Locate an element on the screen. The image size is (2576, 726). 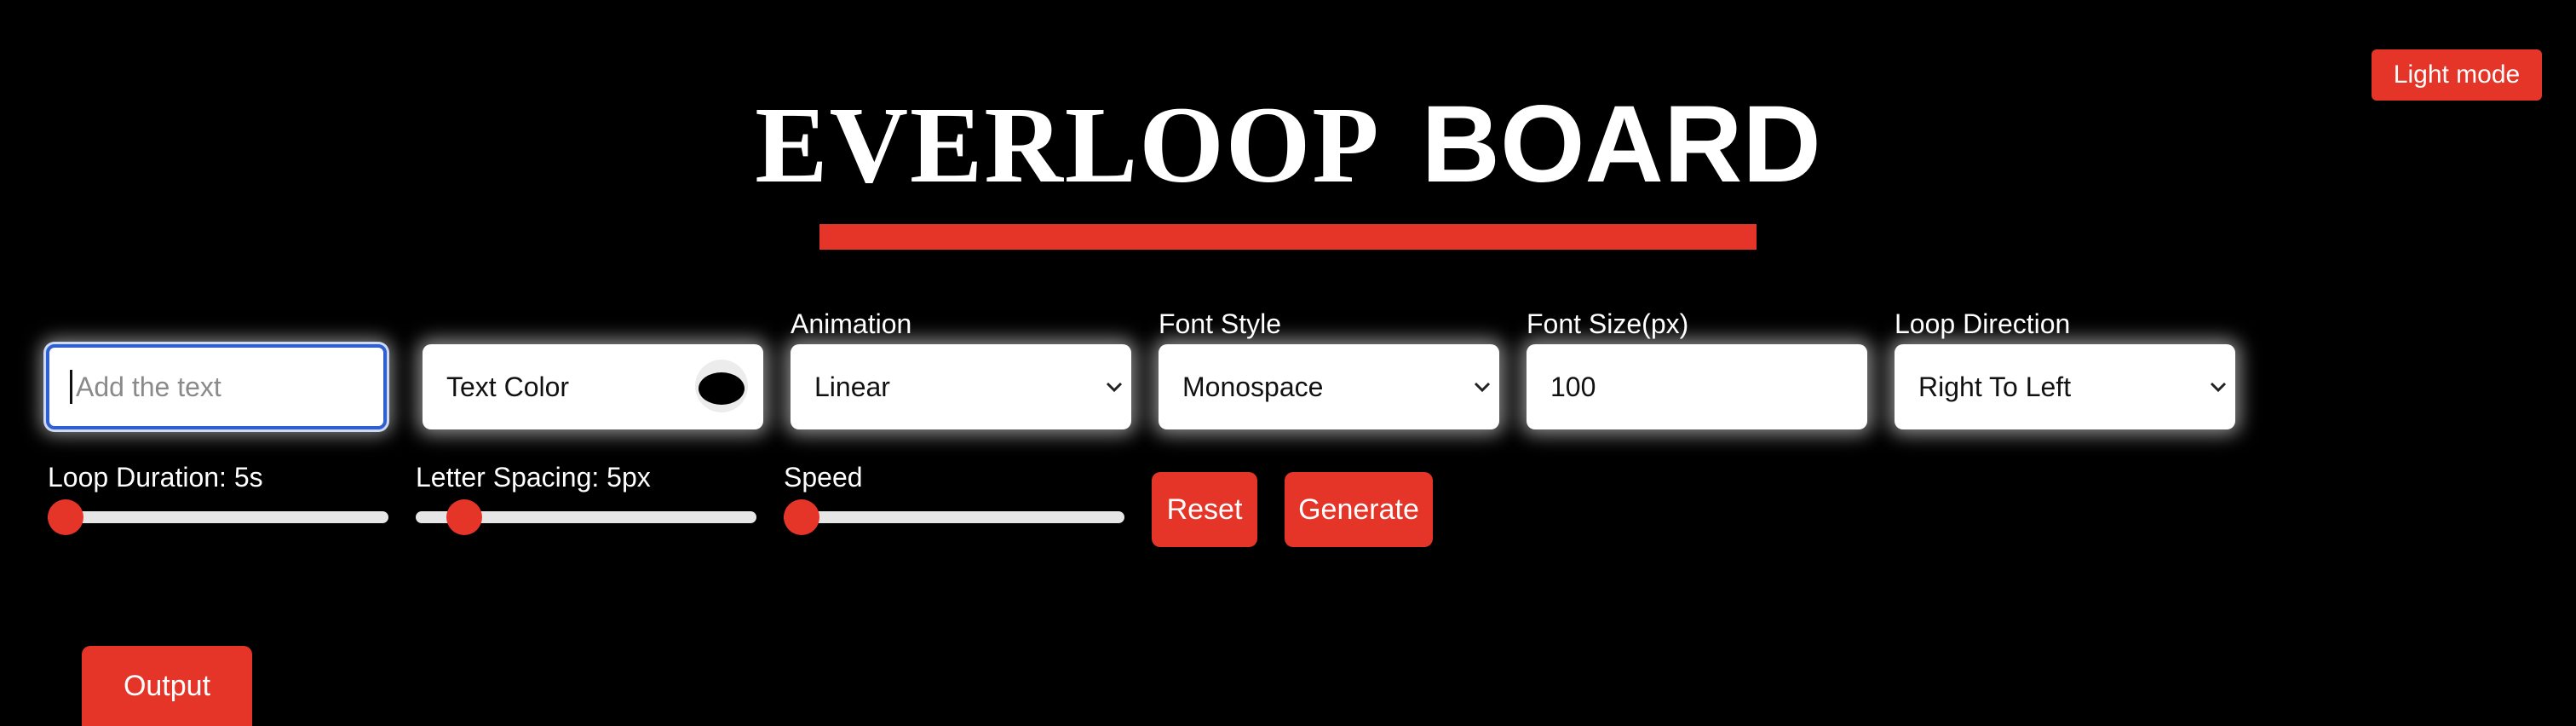
color-picker-swatch is located at coordinates (721, 386).